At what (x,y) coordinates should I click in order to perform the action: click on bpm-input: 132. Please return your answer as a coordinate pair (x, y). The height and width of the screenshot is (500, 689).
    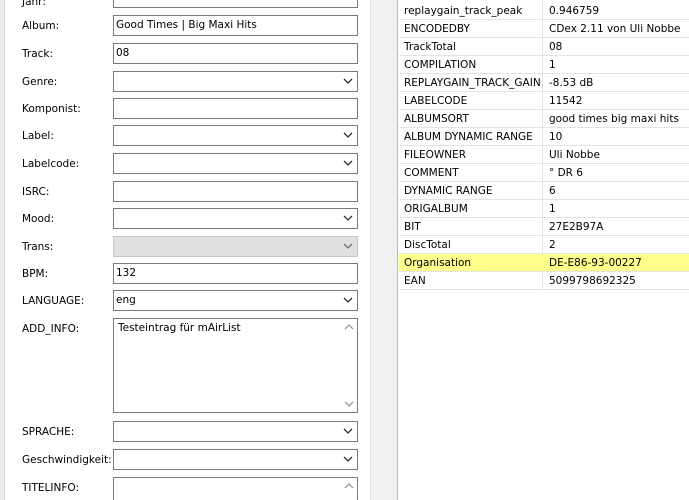
    Looking at the image, I should click on (235, 273).